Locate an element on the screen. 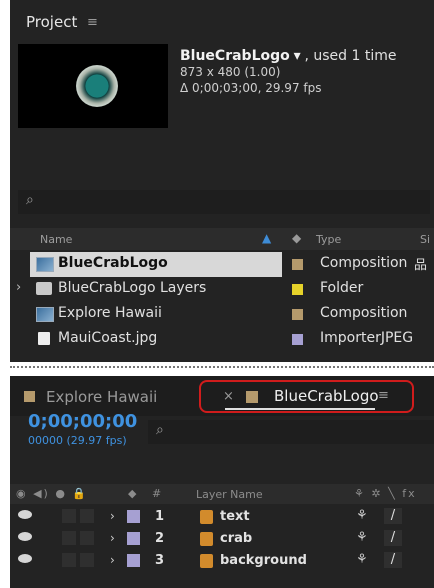  item-name: Explore Hawaii is located at coordinates (110, 313).